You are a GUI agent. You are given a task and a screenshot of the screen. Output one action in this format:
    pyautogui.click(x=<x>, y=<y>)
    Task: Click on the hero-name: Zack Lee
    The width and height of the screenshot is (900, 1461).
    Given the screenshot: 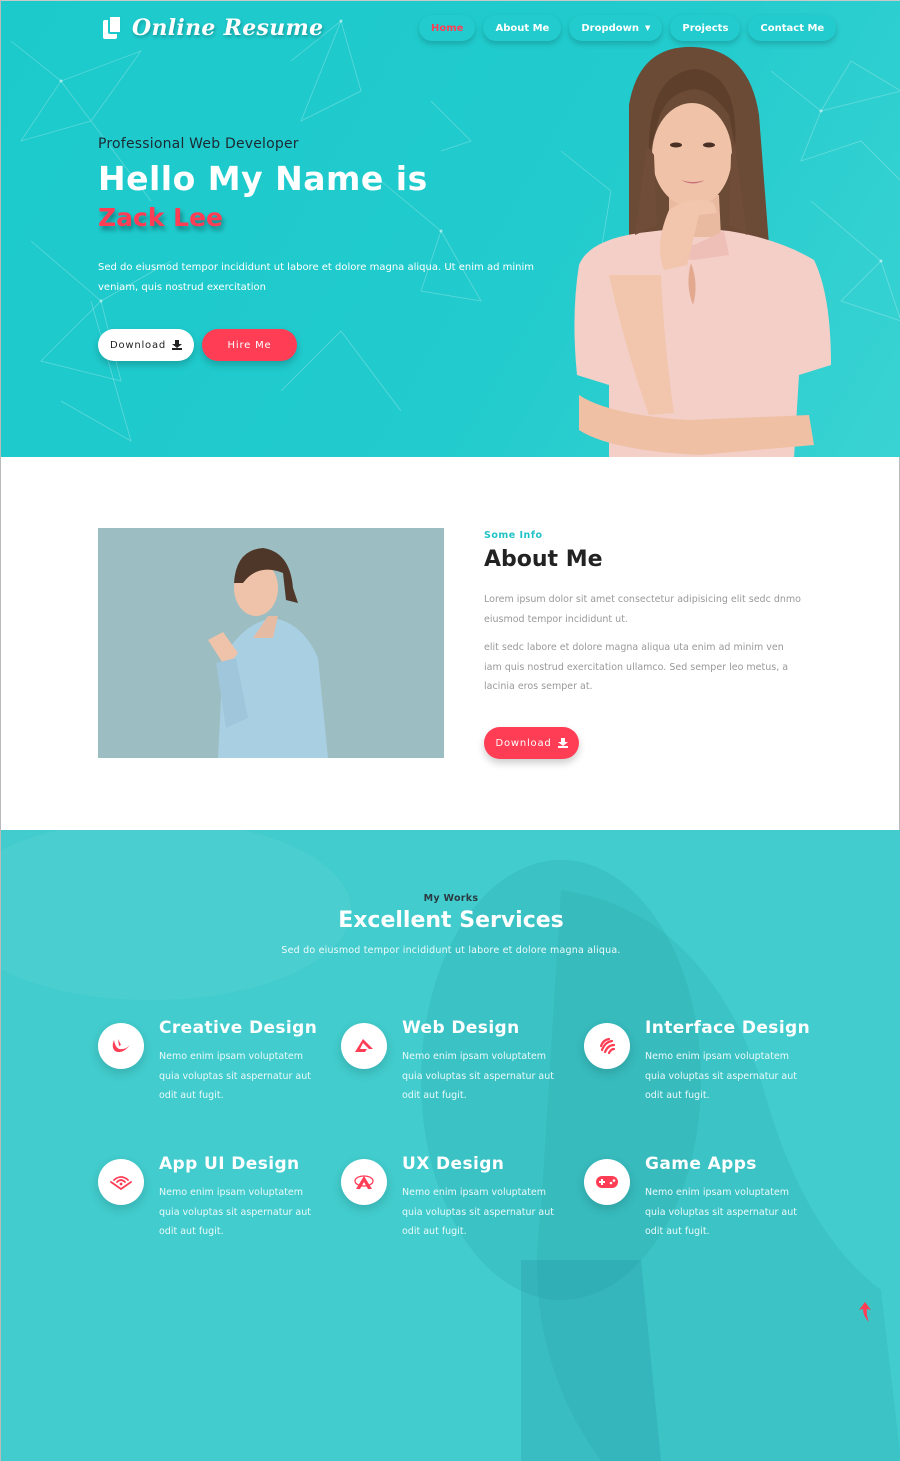 What is the action you would take?
    pyautogui.click(x=160, y=217)
    